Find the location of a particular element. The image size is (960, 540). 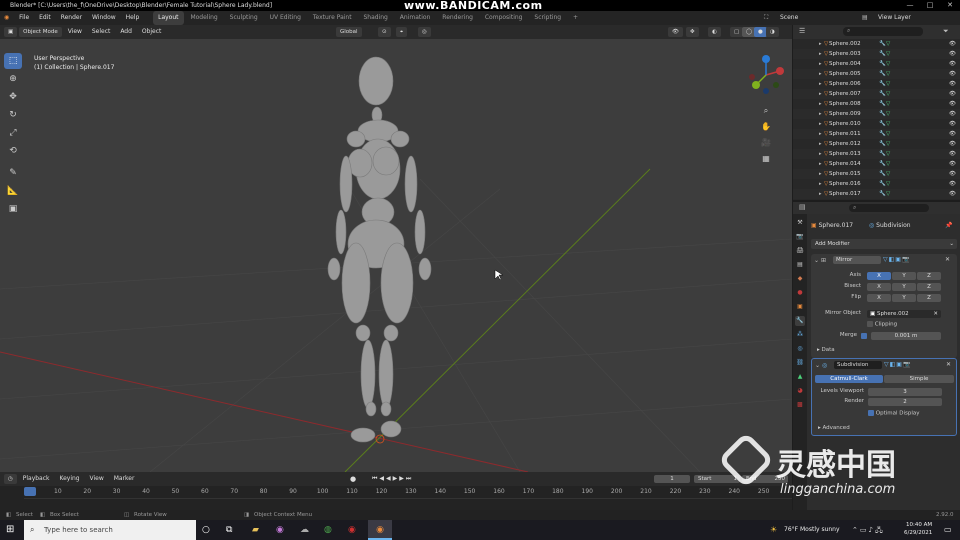

filter-icon: ⏷ is located at coordinates (946, 31).